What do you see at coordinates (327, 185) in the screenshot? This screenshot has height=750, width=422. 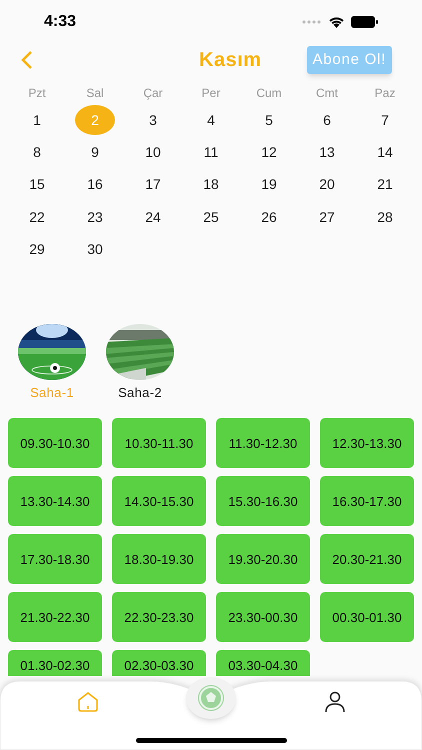 I see `calendar-day: 20` at bounding box center [327, 185].